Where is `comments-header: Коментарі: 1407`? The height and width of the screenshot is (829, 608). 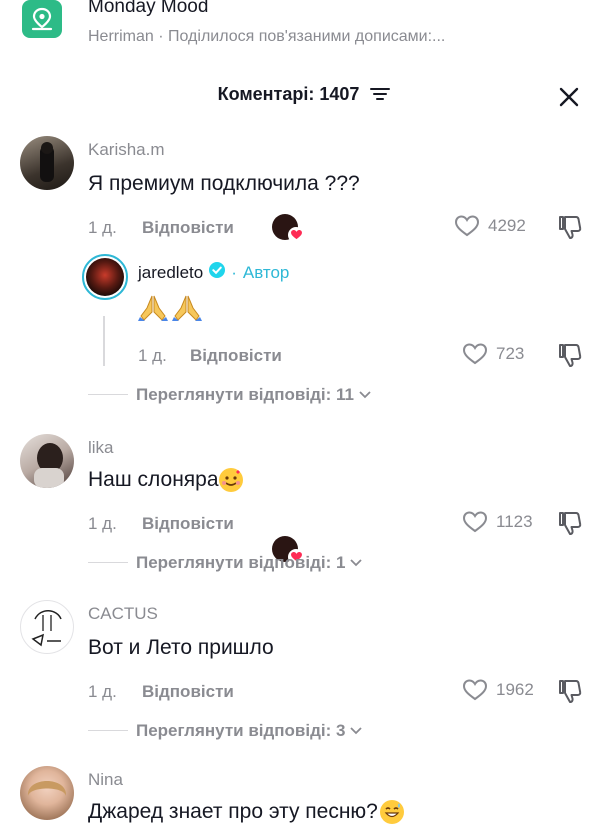
comments-header: Коментарі: 1407 is located at coordinates (304, 95).